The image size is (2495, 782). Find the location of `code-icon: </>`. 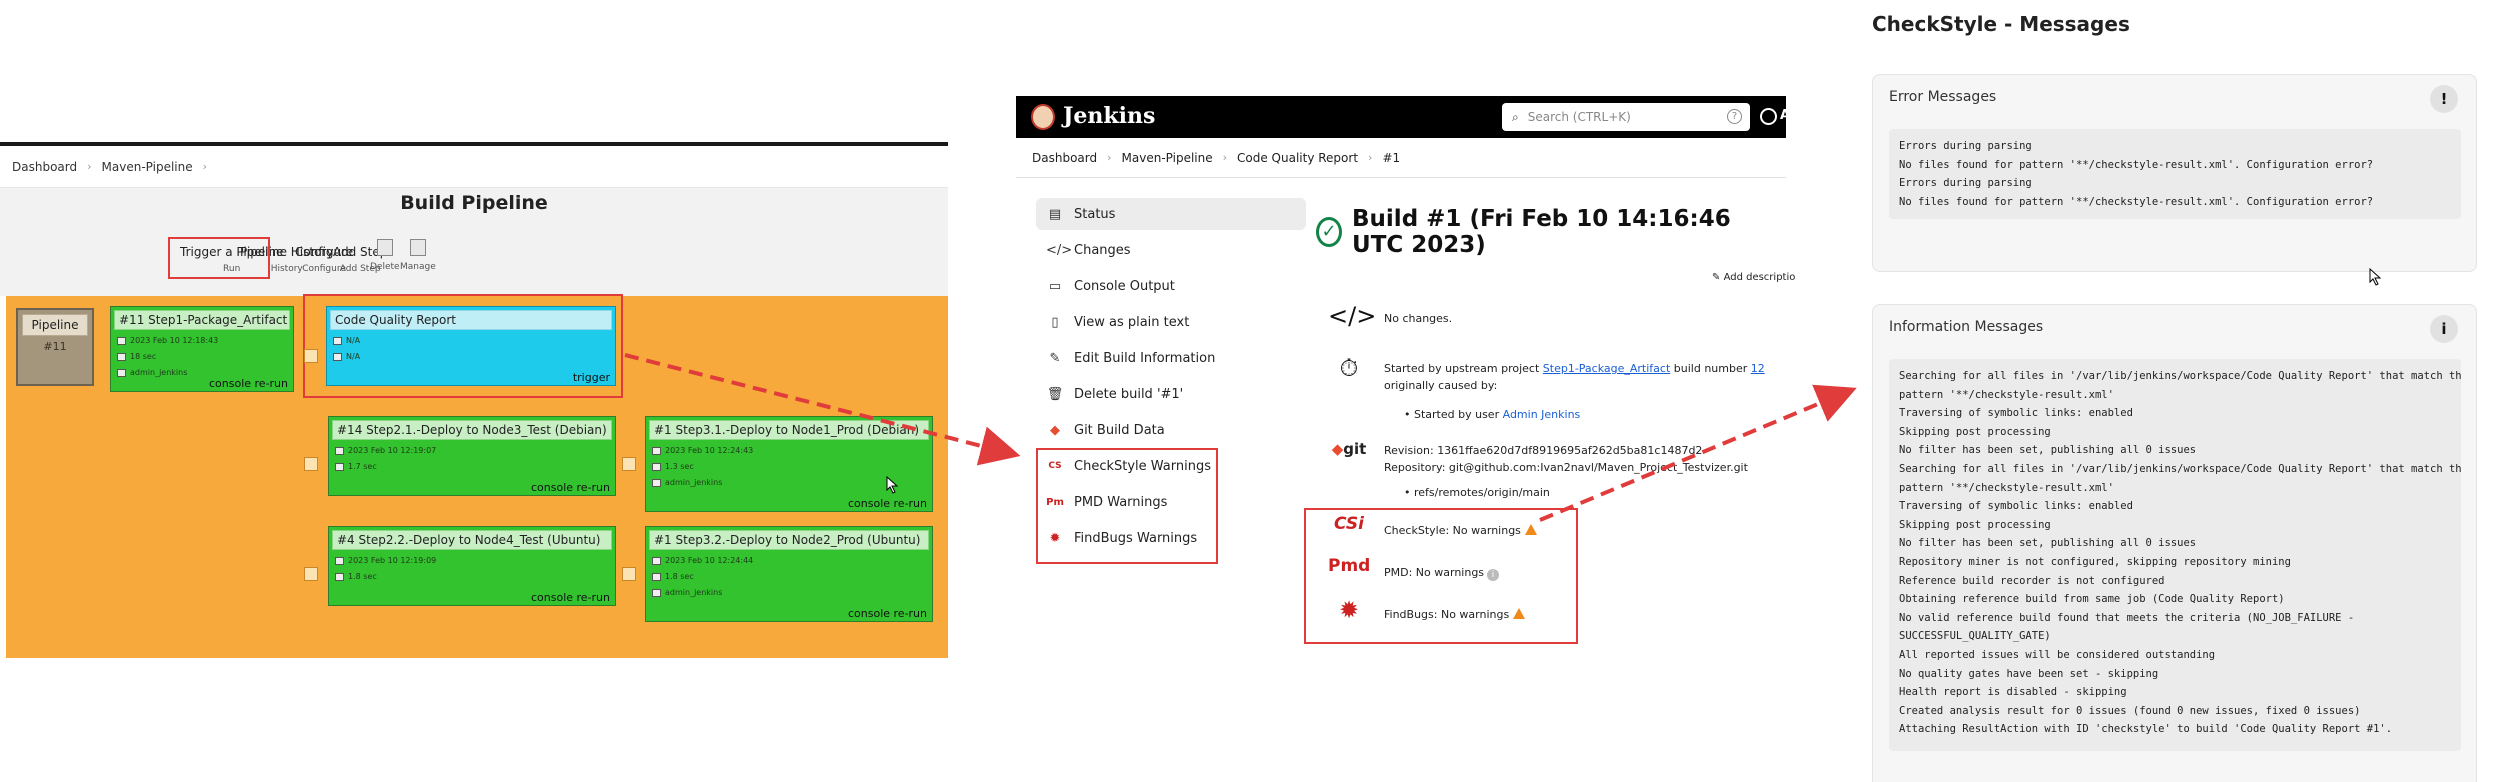

code-icon: </> is located at coordinates (1352, 316).